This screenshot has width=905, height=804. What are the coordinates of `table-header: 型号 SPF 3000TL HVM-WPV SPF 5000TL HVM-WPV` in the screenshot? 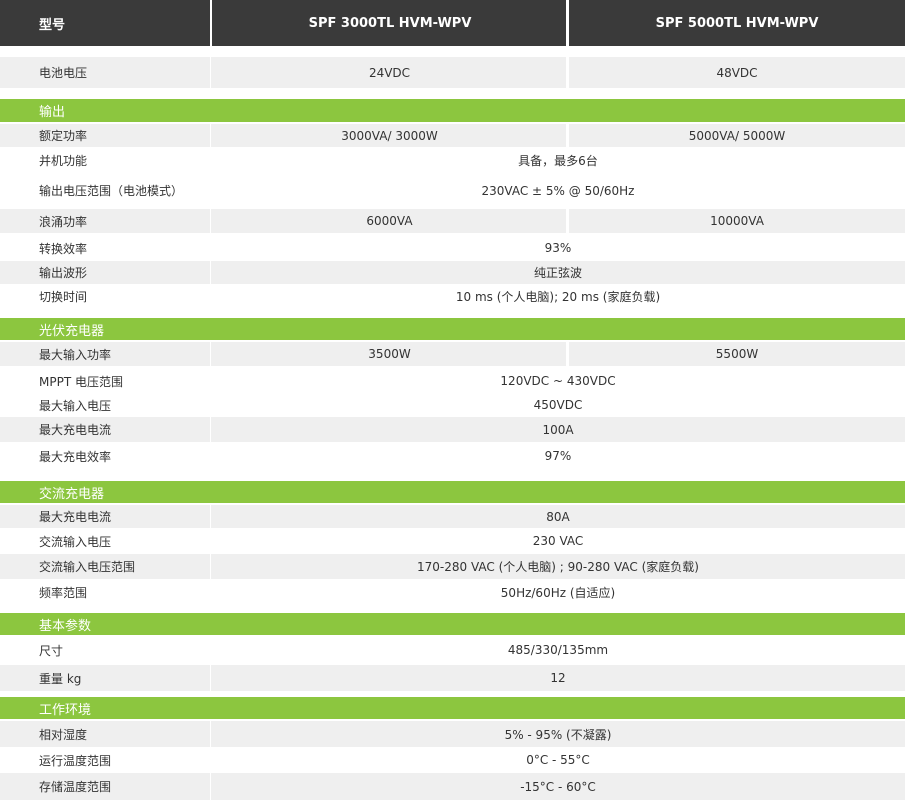 It's located at (452, 23).